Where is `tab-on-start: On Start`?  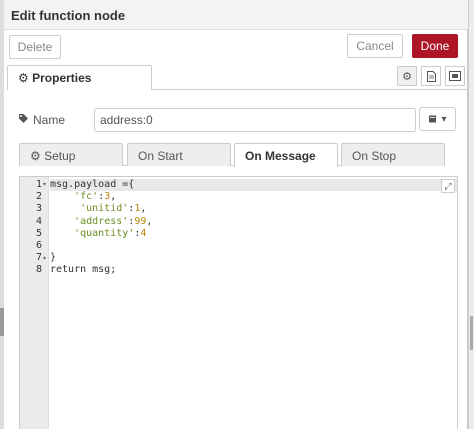 tab-on-start: On Start is located at coordinates (179, 154).